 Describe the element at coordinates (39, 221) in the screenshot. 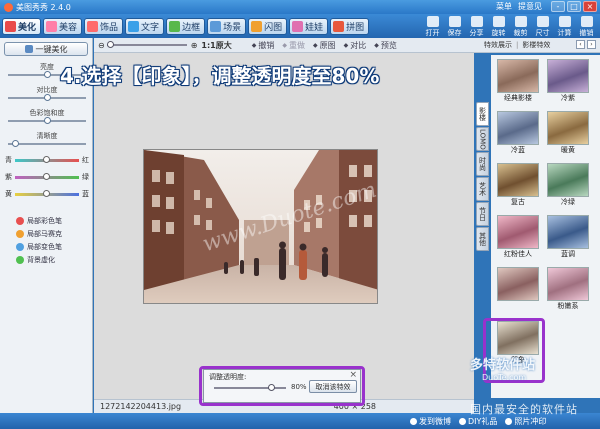

I see `tool-item-0: 局部彩色笔` at that location.